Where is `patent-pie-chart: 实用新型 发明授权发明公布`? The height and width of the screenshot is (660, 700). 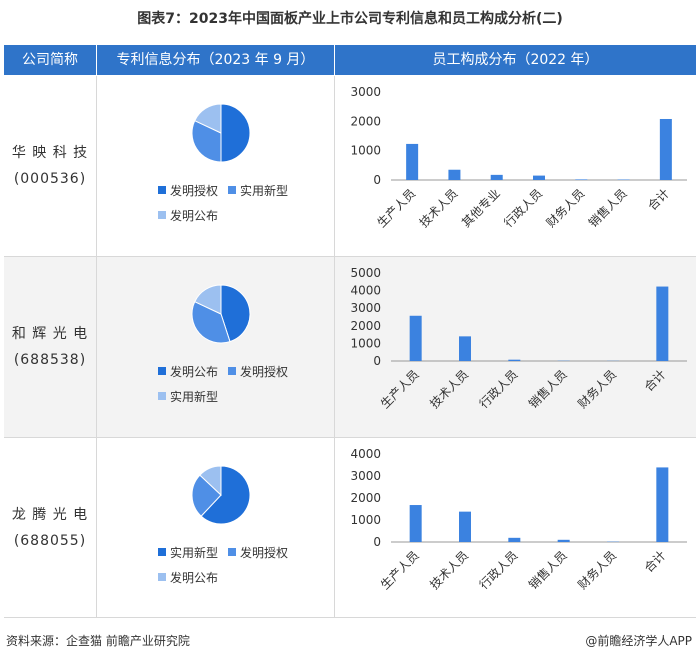 patent-pie-chart: 实用新型 发明授权发明公布 is located at coordinates (223, 525).